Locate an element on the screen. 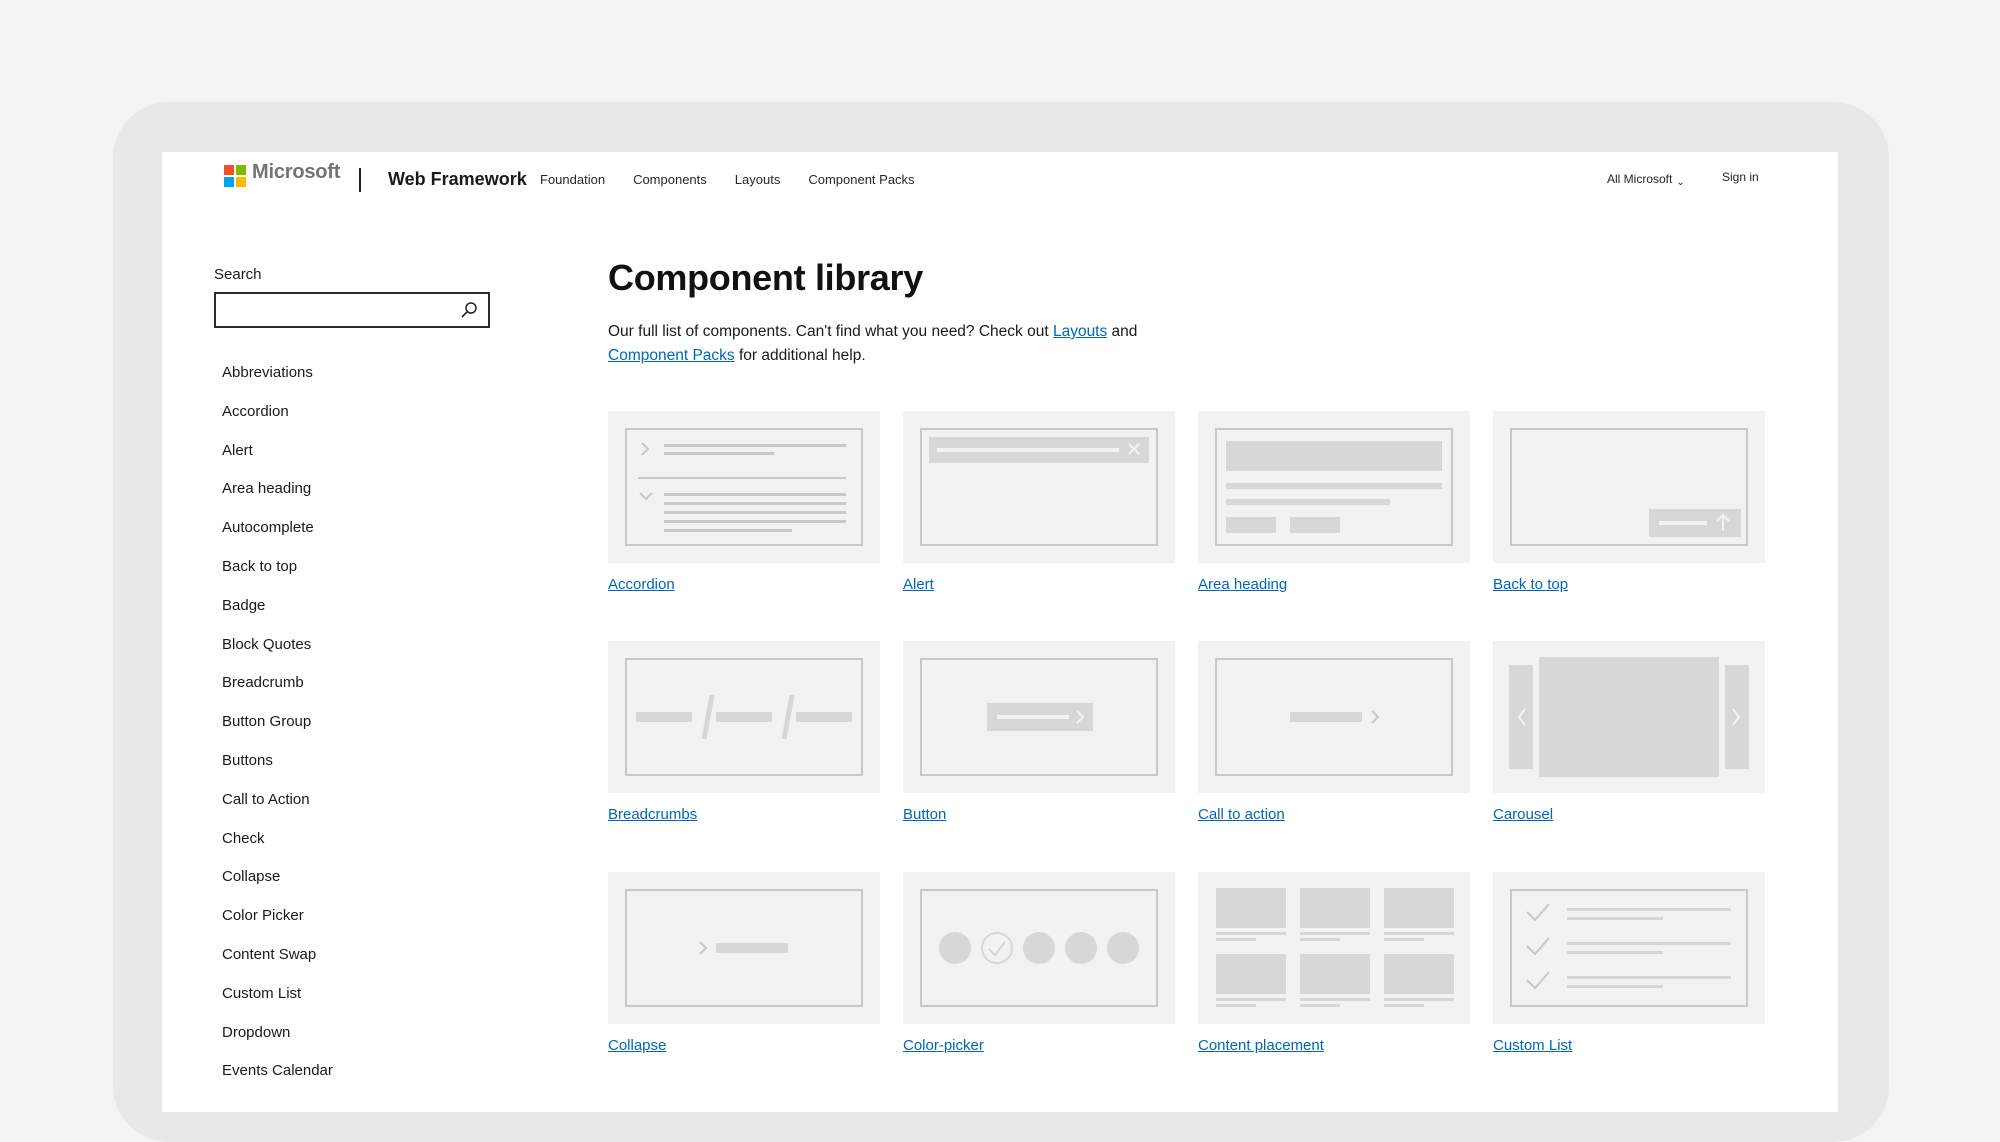 The height and width of the screenshot is (1142, 2000). back-to-top-illustration-icon is located at coordinates (1629, 487).